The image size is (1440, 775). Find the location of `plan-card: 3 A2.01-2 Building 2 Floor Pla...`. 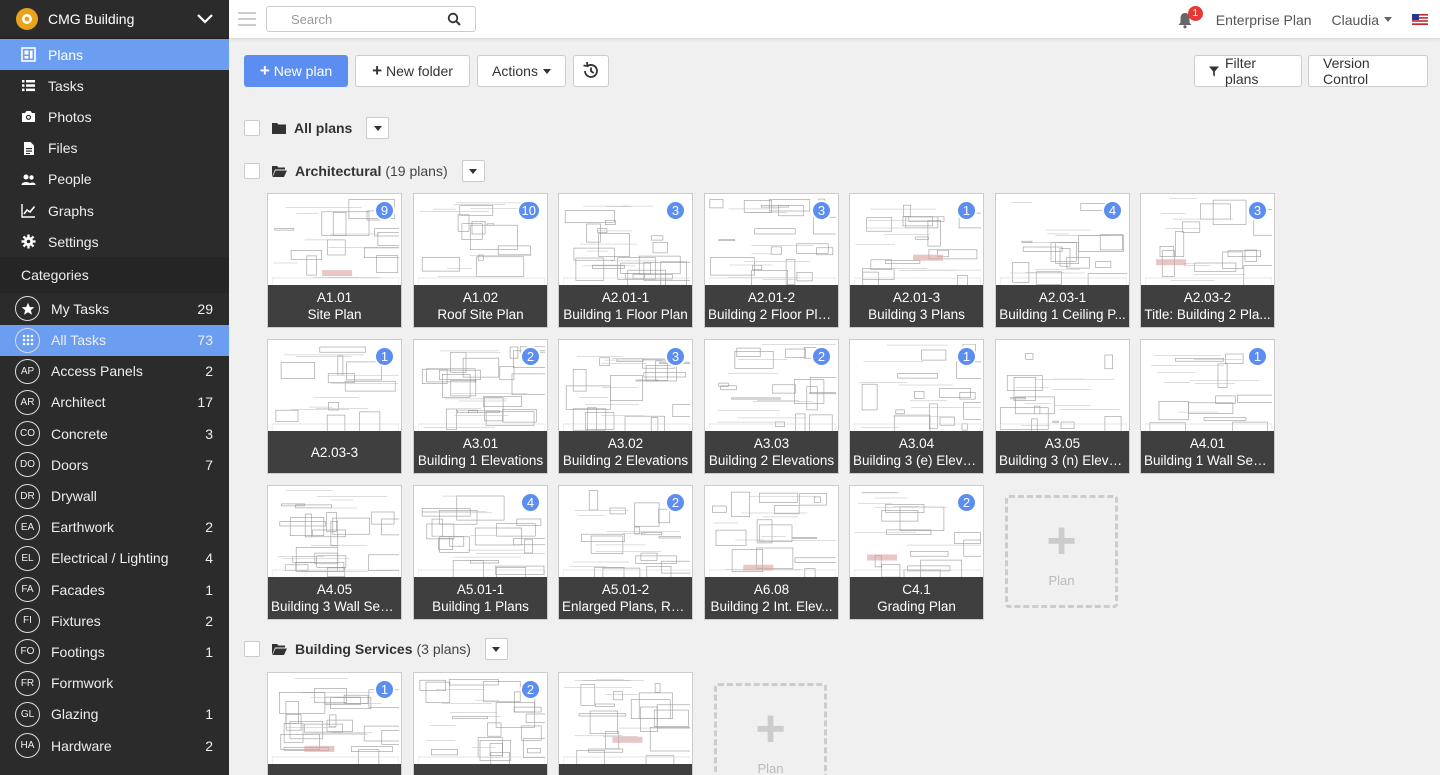

plan-card: 3 A2.01-2 Building 2 Floor Pla... is located at coordinates (771, 260).